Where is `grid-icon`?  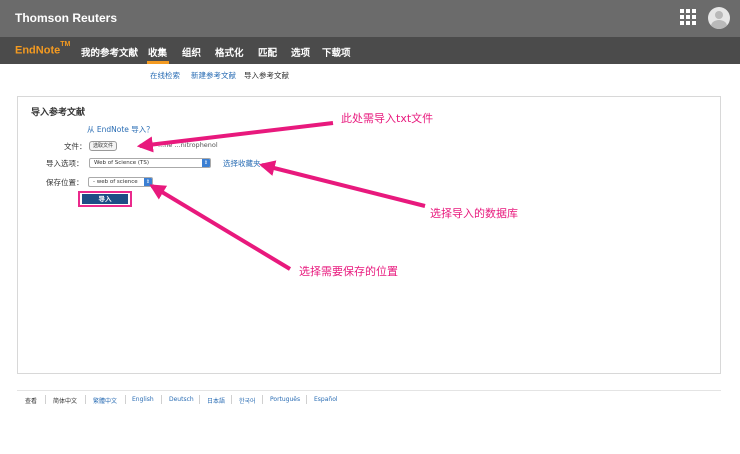 grid-icon is located at coordinates (688, 17).